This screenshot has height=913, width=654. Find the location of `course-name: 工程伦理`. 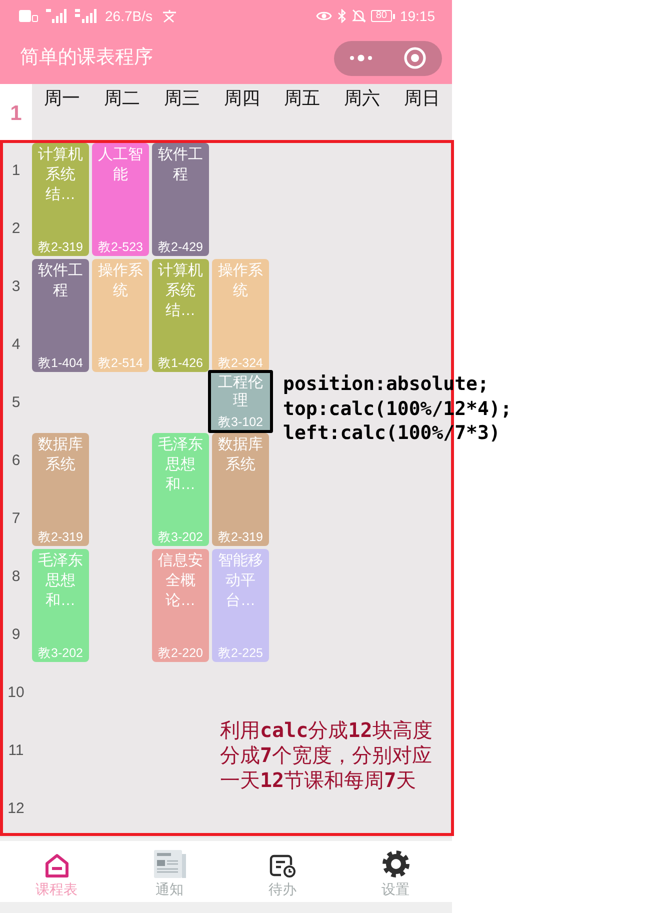

course-name: 工程伦理 is located at coordinates (240, 392).